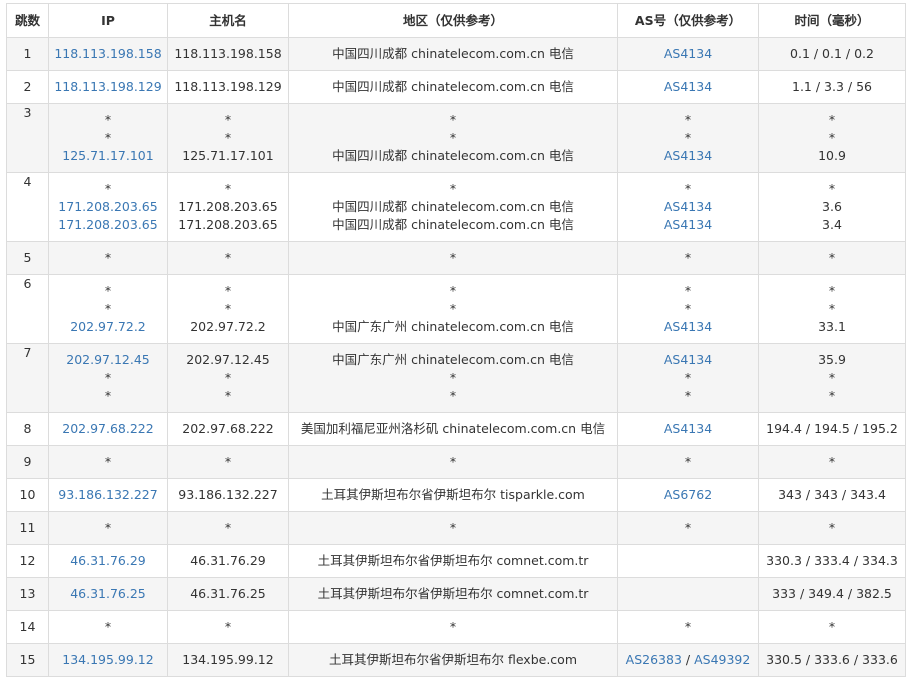  I want to click on time-text: 33.1, so click(832, 326).